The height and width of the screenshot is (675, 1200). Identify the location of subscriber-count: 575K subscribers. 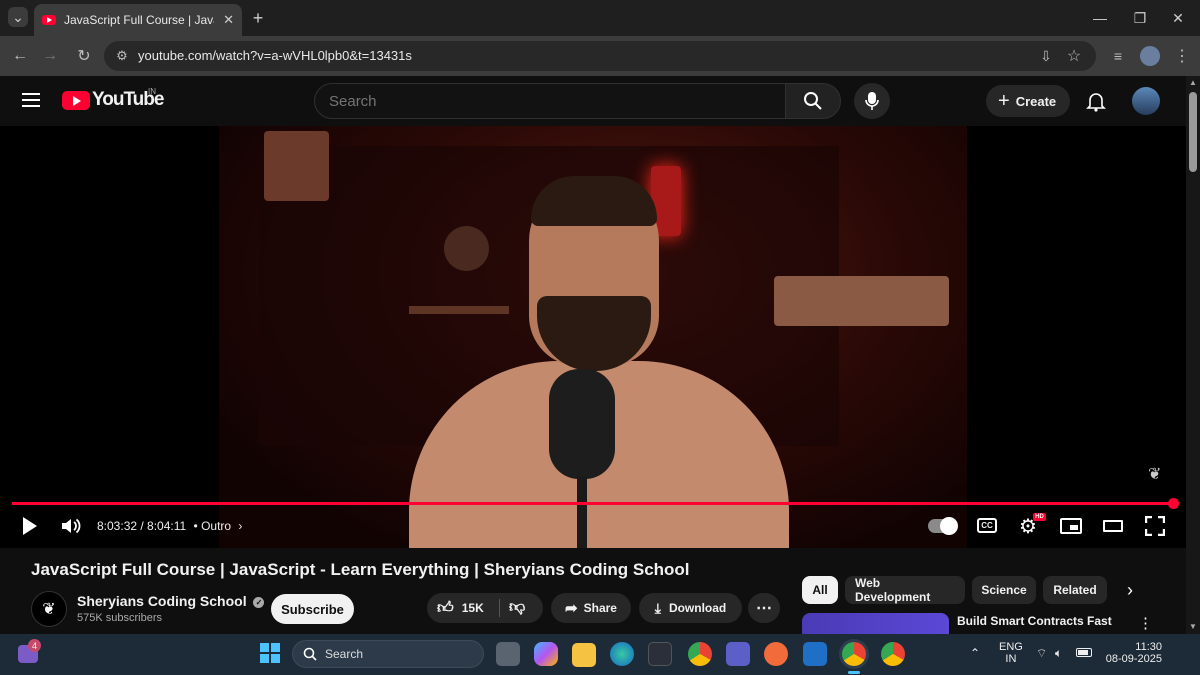
(119, 618).